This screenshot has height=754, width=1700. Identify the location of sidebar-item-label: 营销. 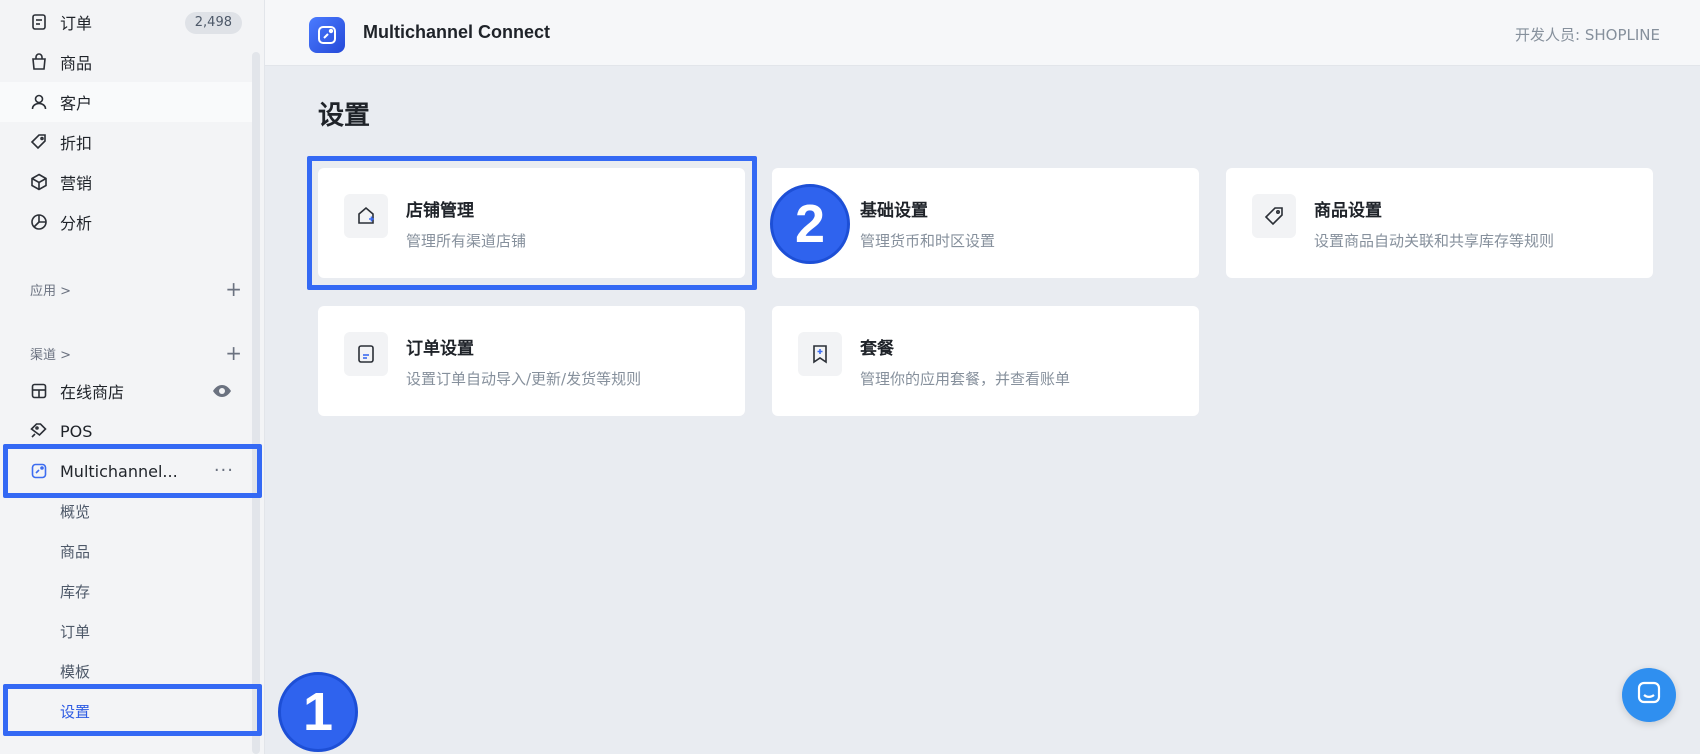
(76, 183).